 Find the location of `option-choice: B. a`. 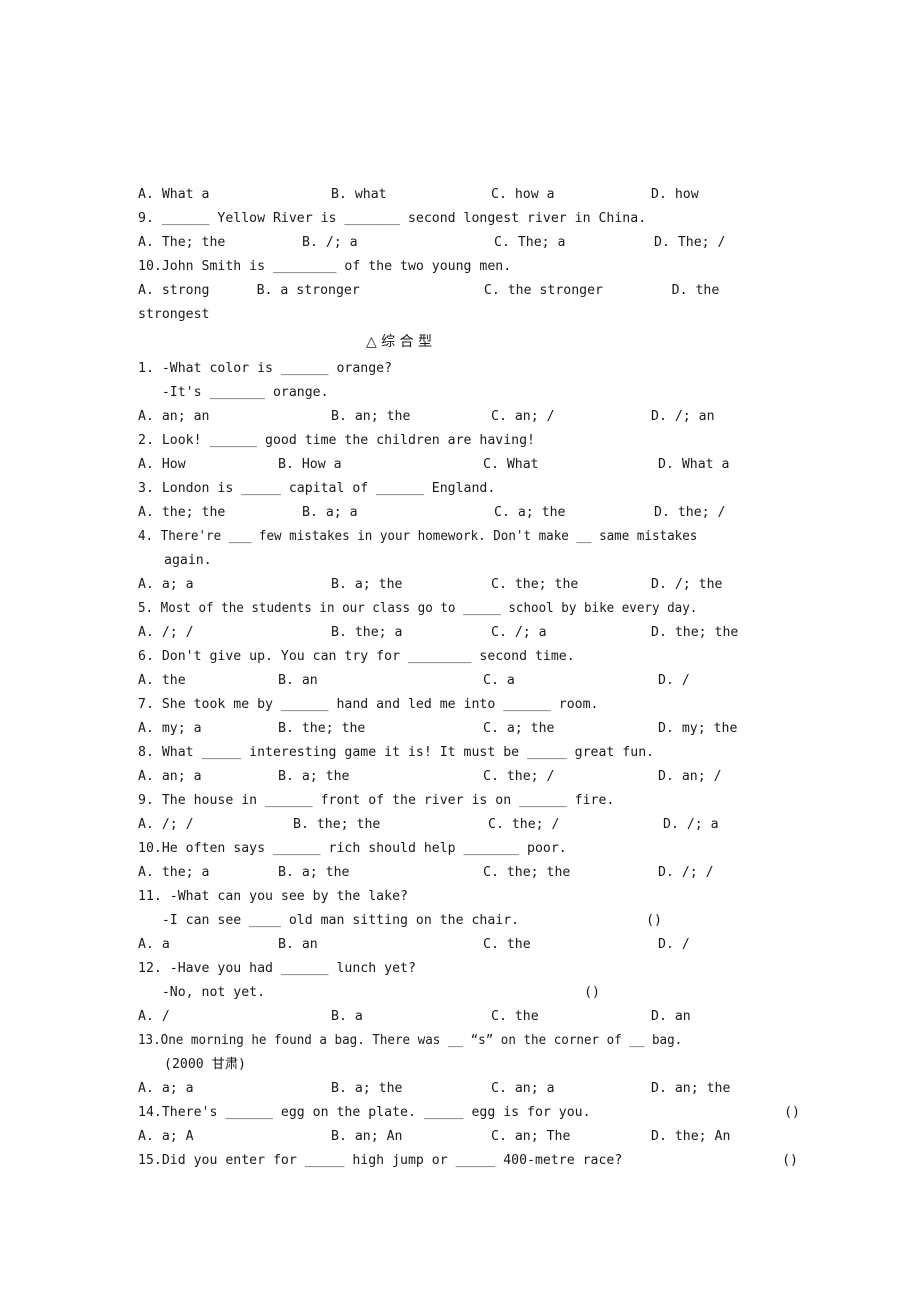

option-choice: B. a is located at coordinates (411, 1017).